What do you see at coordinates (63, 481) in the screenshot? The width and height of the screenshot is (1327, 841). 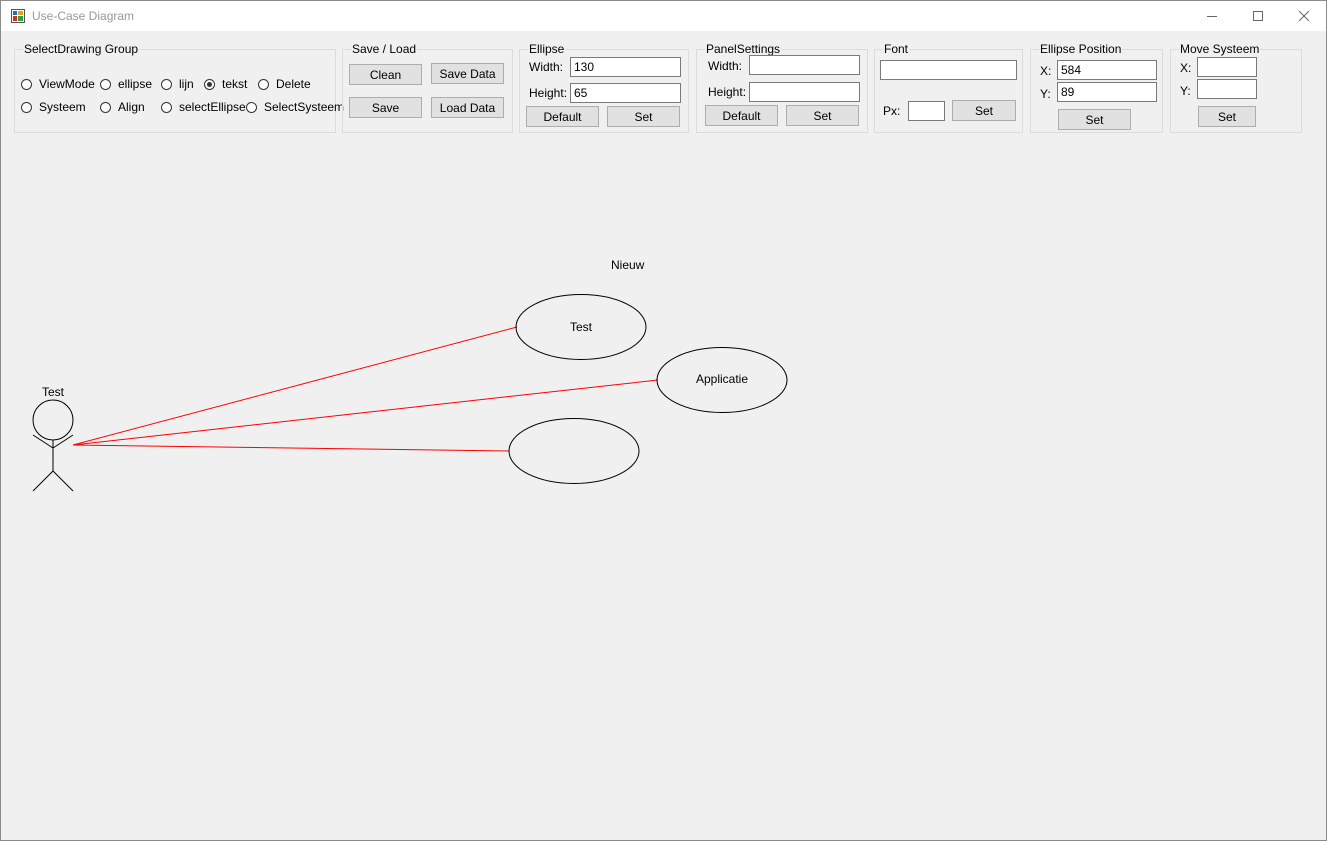 I see `actor-leg-right` at bounding box center [63, 481].